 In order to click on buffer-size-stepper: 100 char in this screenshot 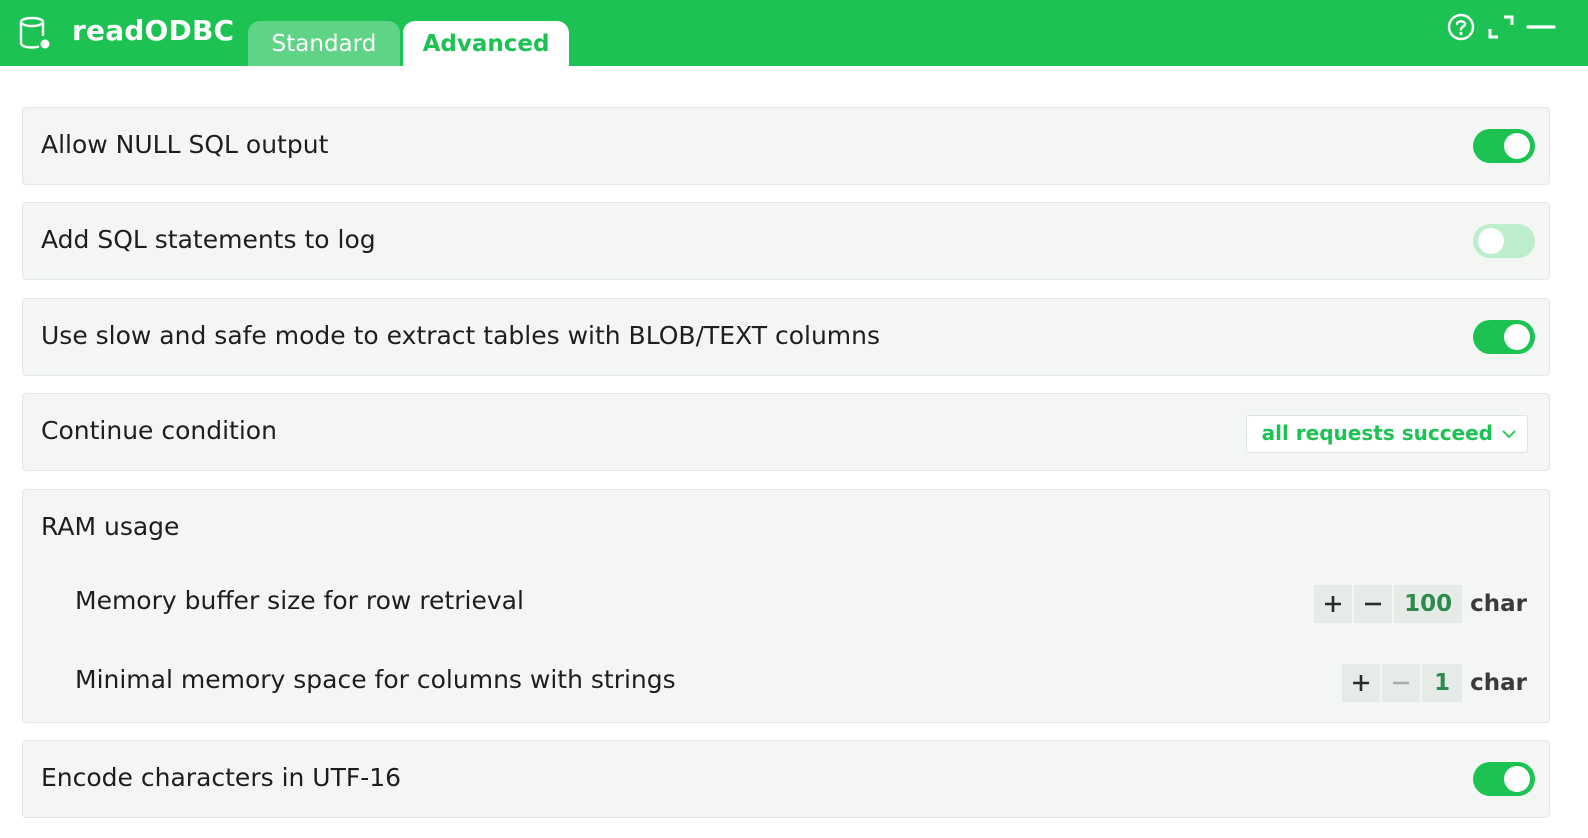, I will do `click(1420, 604)`.